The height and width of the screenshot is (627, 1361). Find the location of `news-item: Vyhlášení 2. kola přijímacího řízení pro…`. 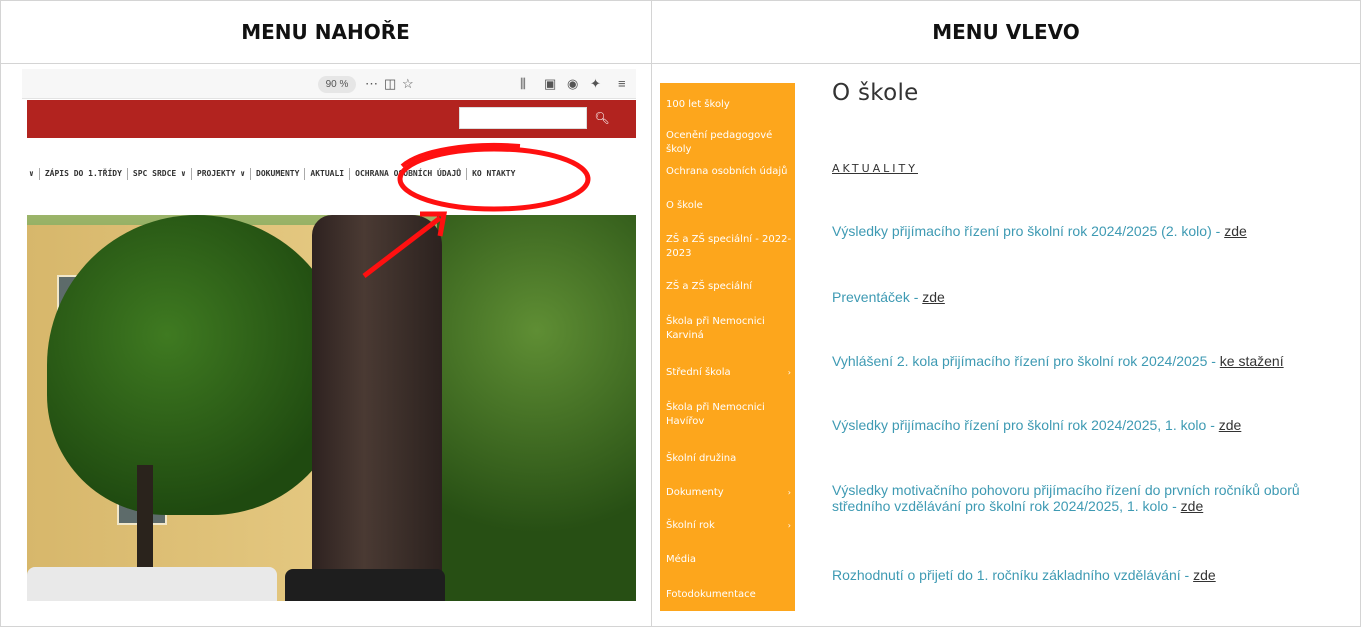

news-item: Vyhlášení 2. kola přijímacího řízení pro… is located at coordinates (1092, 361).